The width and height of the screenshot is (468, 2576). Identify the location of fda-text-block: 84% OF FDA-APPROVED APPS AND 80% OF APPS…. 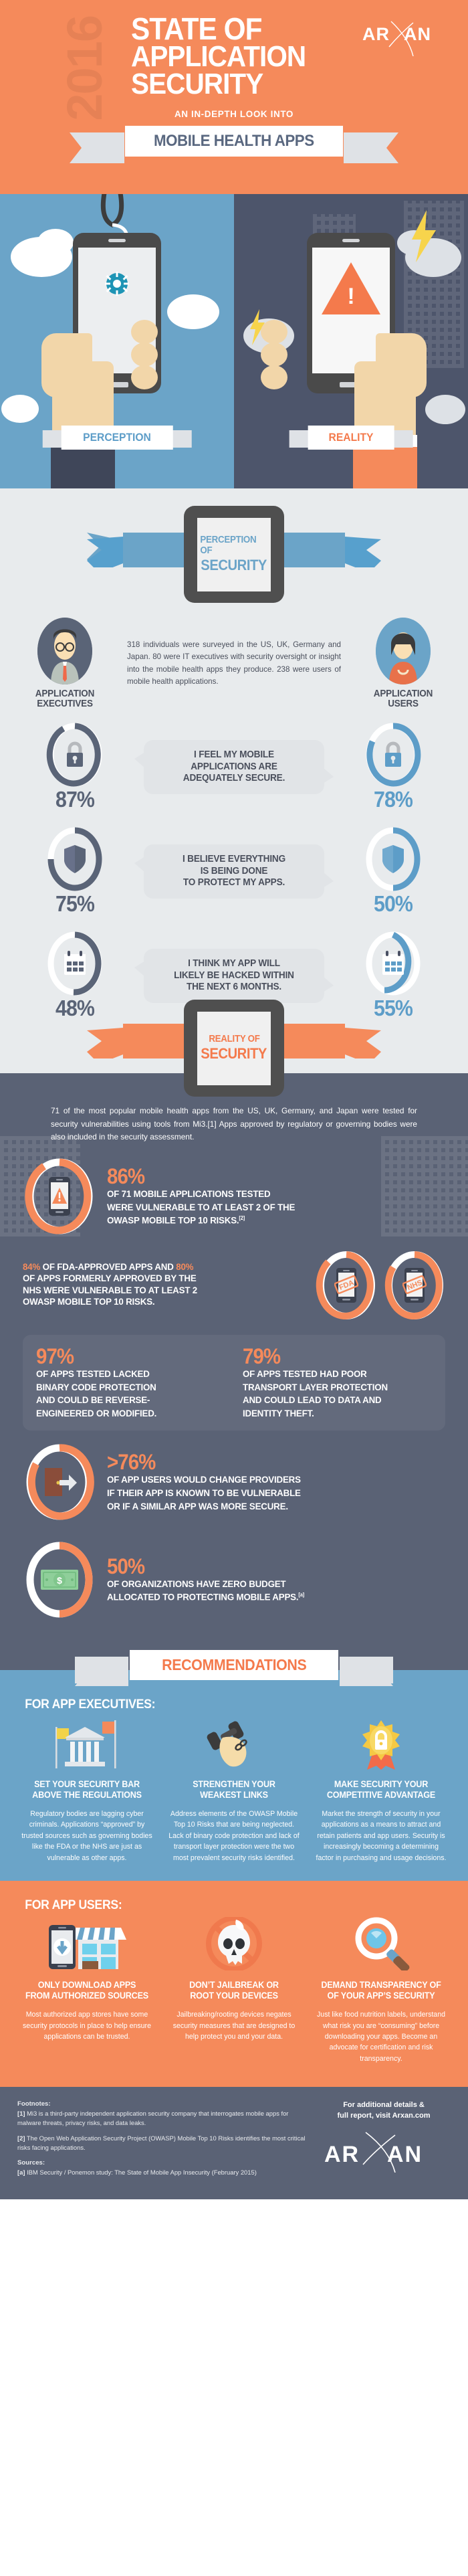
(164, 1285).